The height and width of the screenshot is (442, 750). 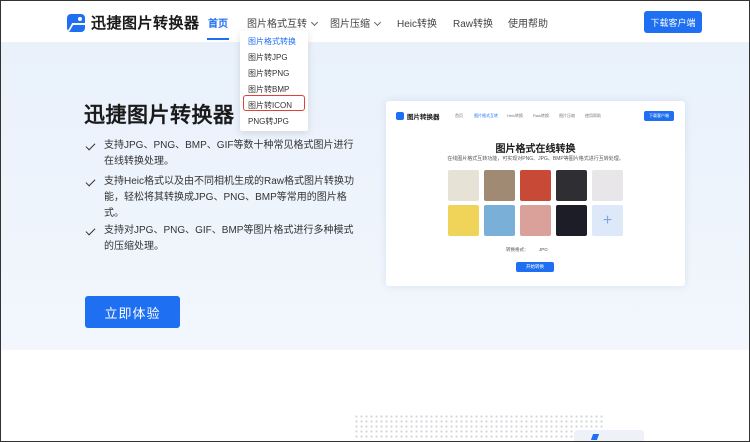 I want to click on preview-start-button: 开始转换, so click(x=535, y=267).